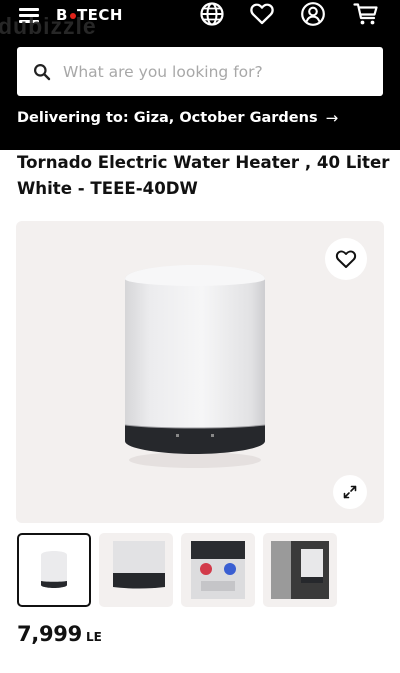 This screenshot has width=400, height=673. I want to click on thumbnail-heater-side, so click(139, 565).